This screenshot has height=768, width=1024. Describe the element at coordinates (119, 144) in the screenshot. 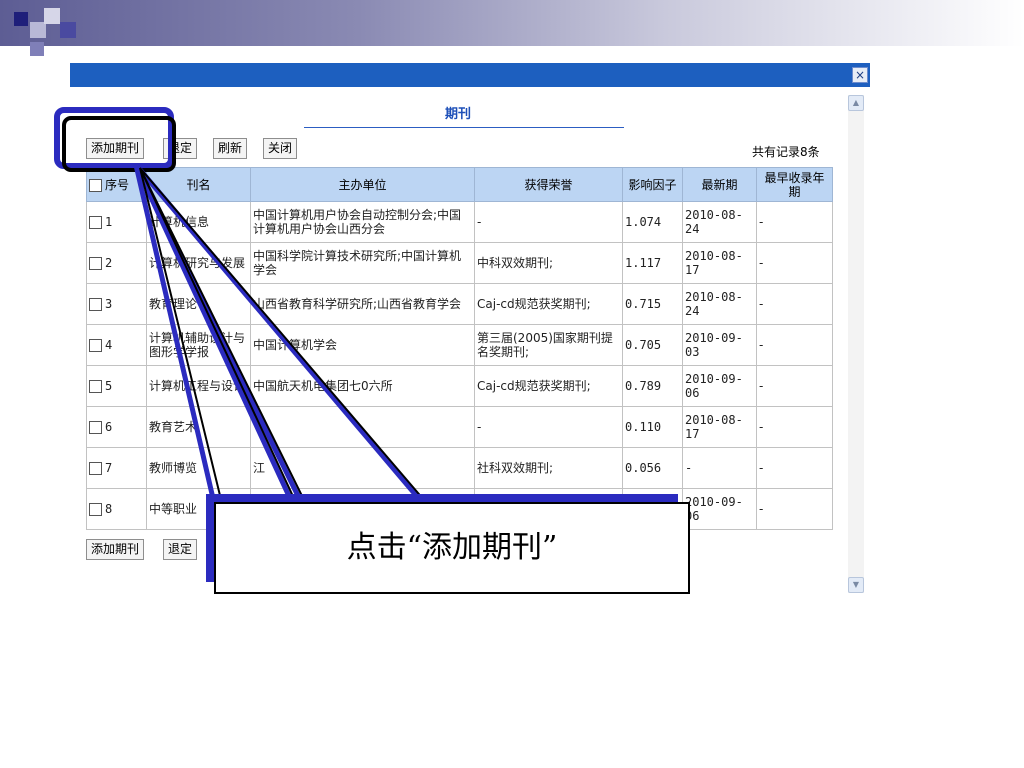

I see `highlight-box` at that location.